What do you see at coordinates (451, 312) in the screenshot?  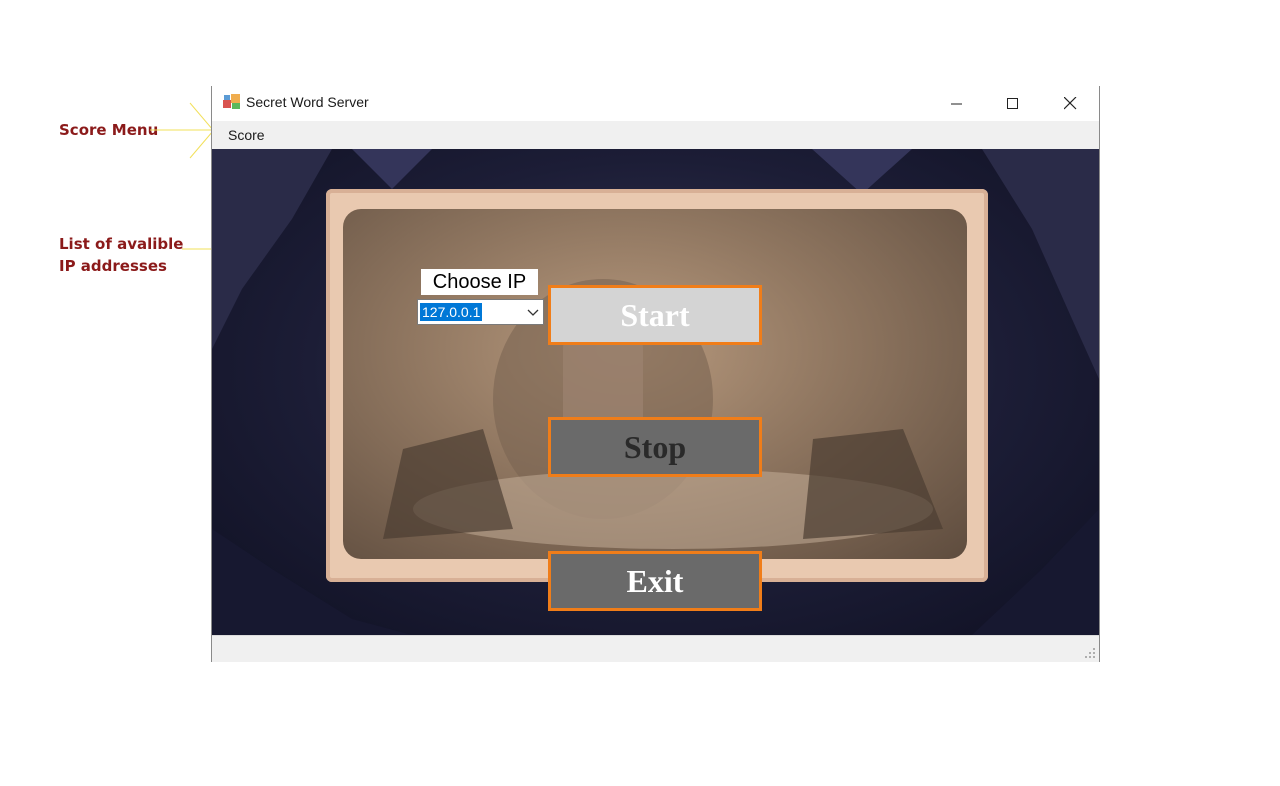 I see `ip-address-value: 127.0.0.1` at bounding box center [451, 312].